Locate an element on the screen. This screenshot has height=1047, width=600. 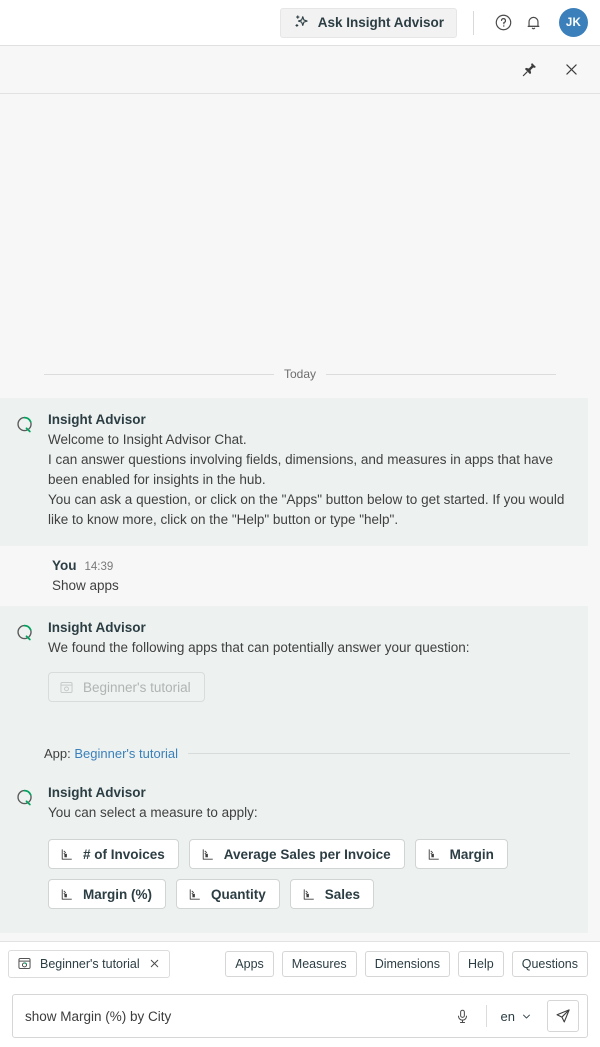
help-circle-icon is located at coordinates (503, 22).